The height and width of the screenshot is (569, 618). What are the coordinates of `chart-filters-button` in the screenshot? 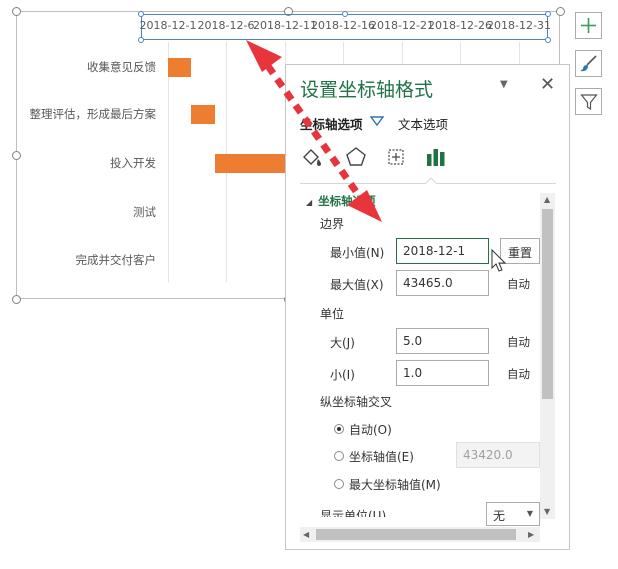 It's located at (588, 101).